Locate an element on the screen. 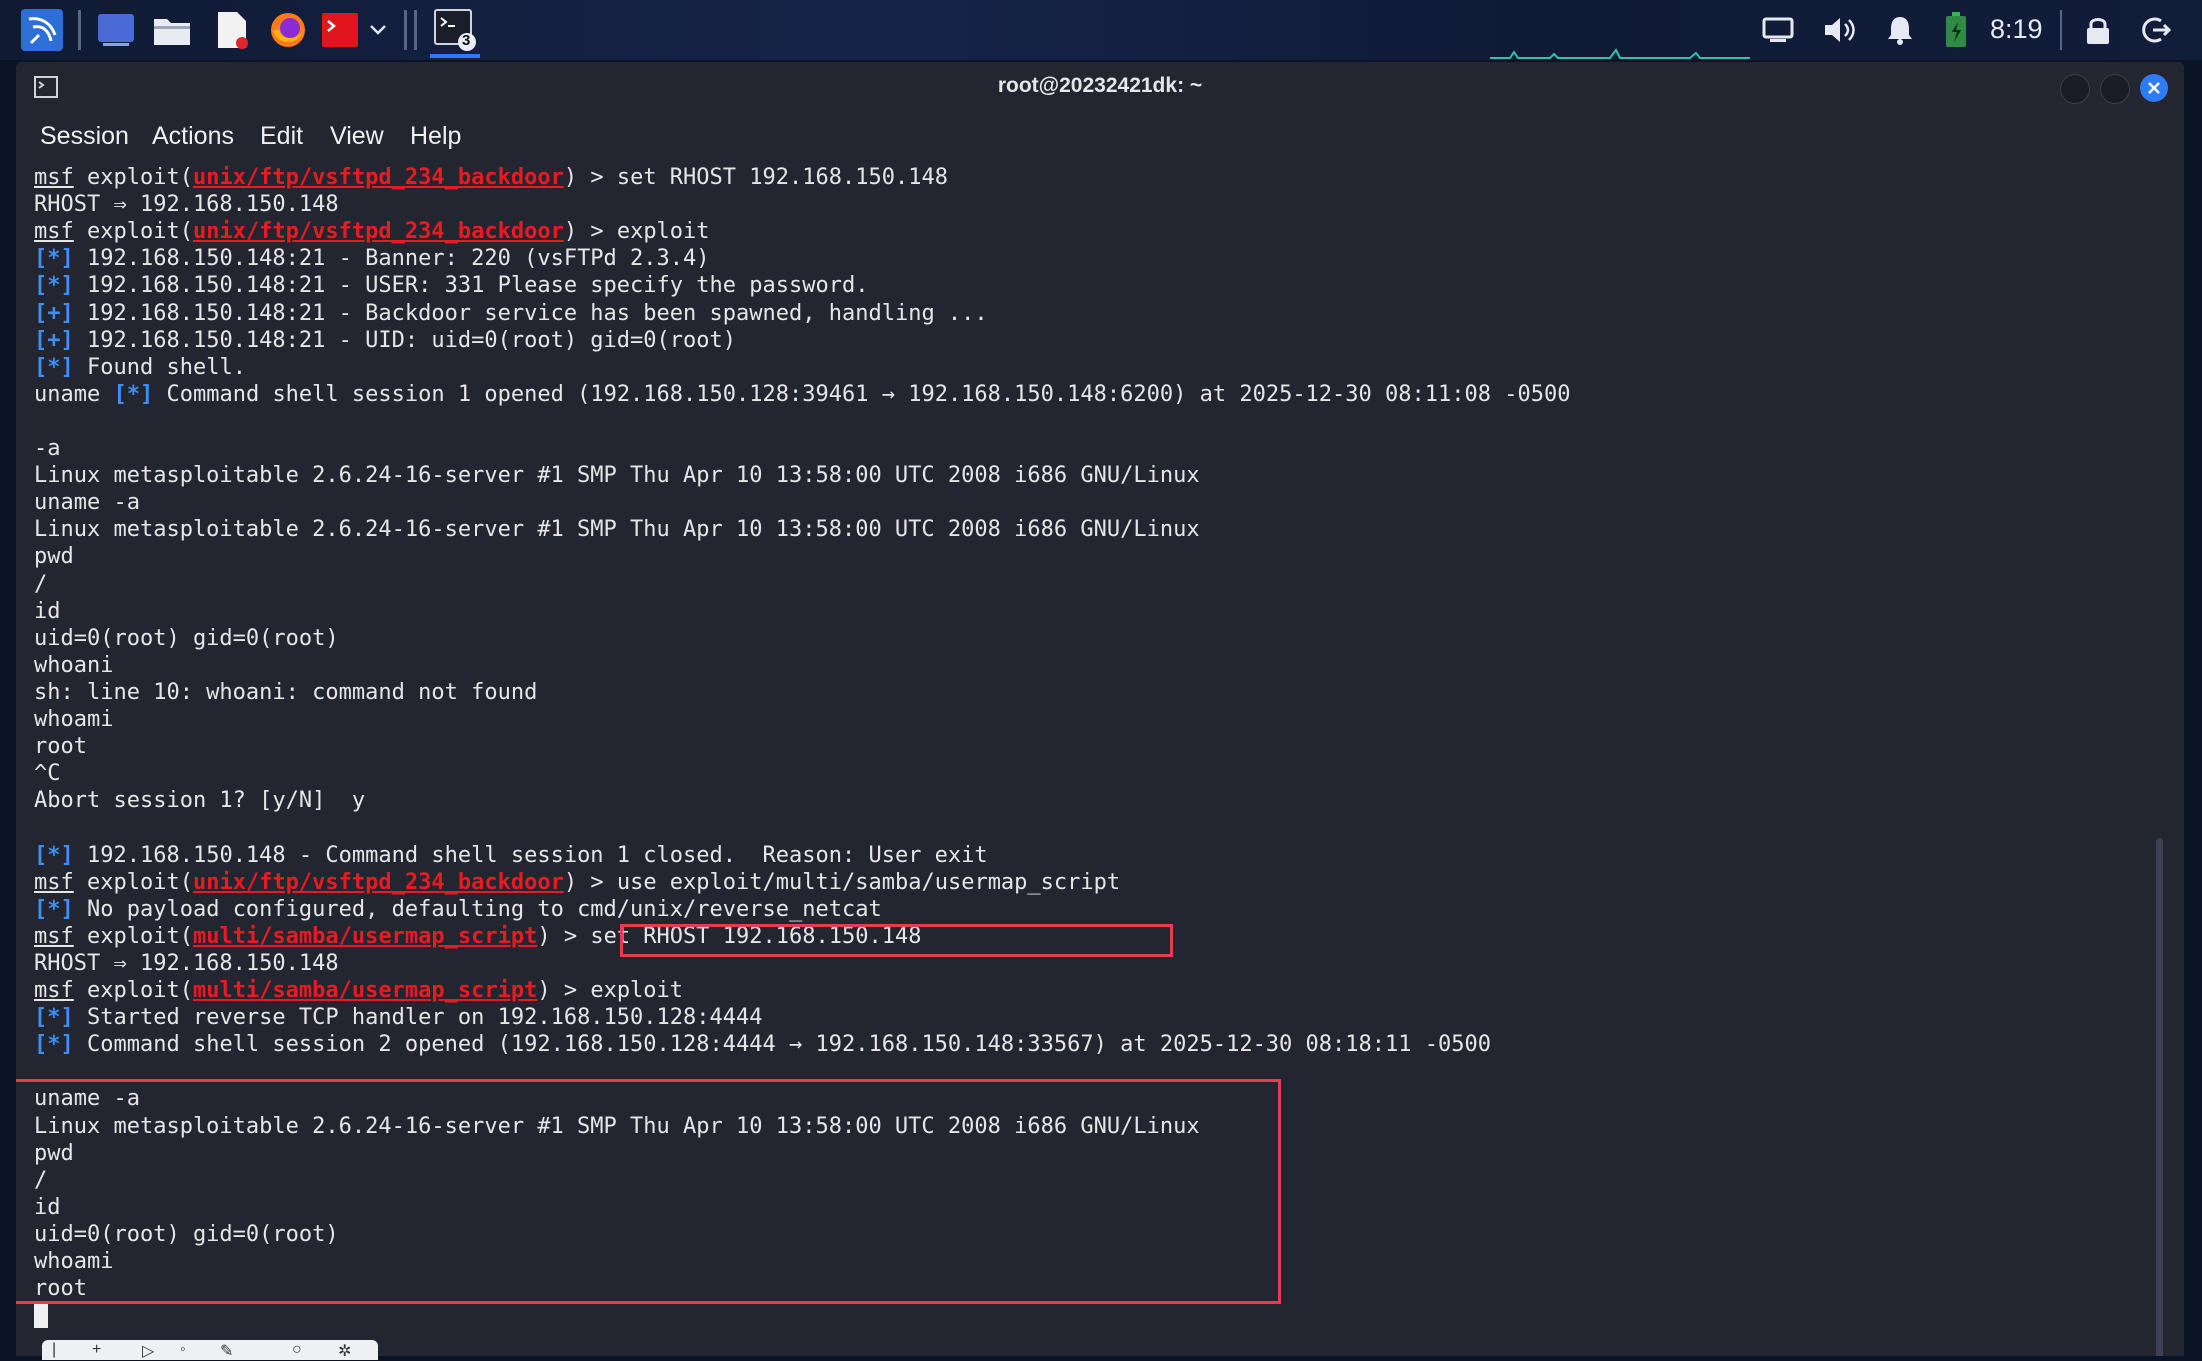 The height and width of the screenshot is (1361, 2202). terminal-line: uname -a is located at coordinates (87, 502).